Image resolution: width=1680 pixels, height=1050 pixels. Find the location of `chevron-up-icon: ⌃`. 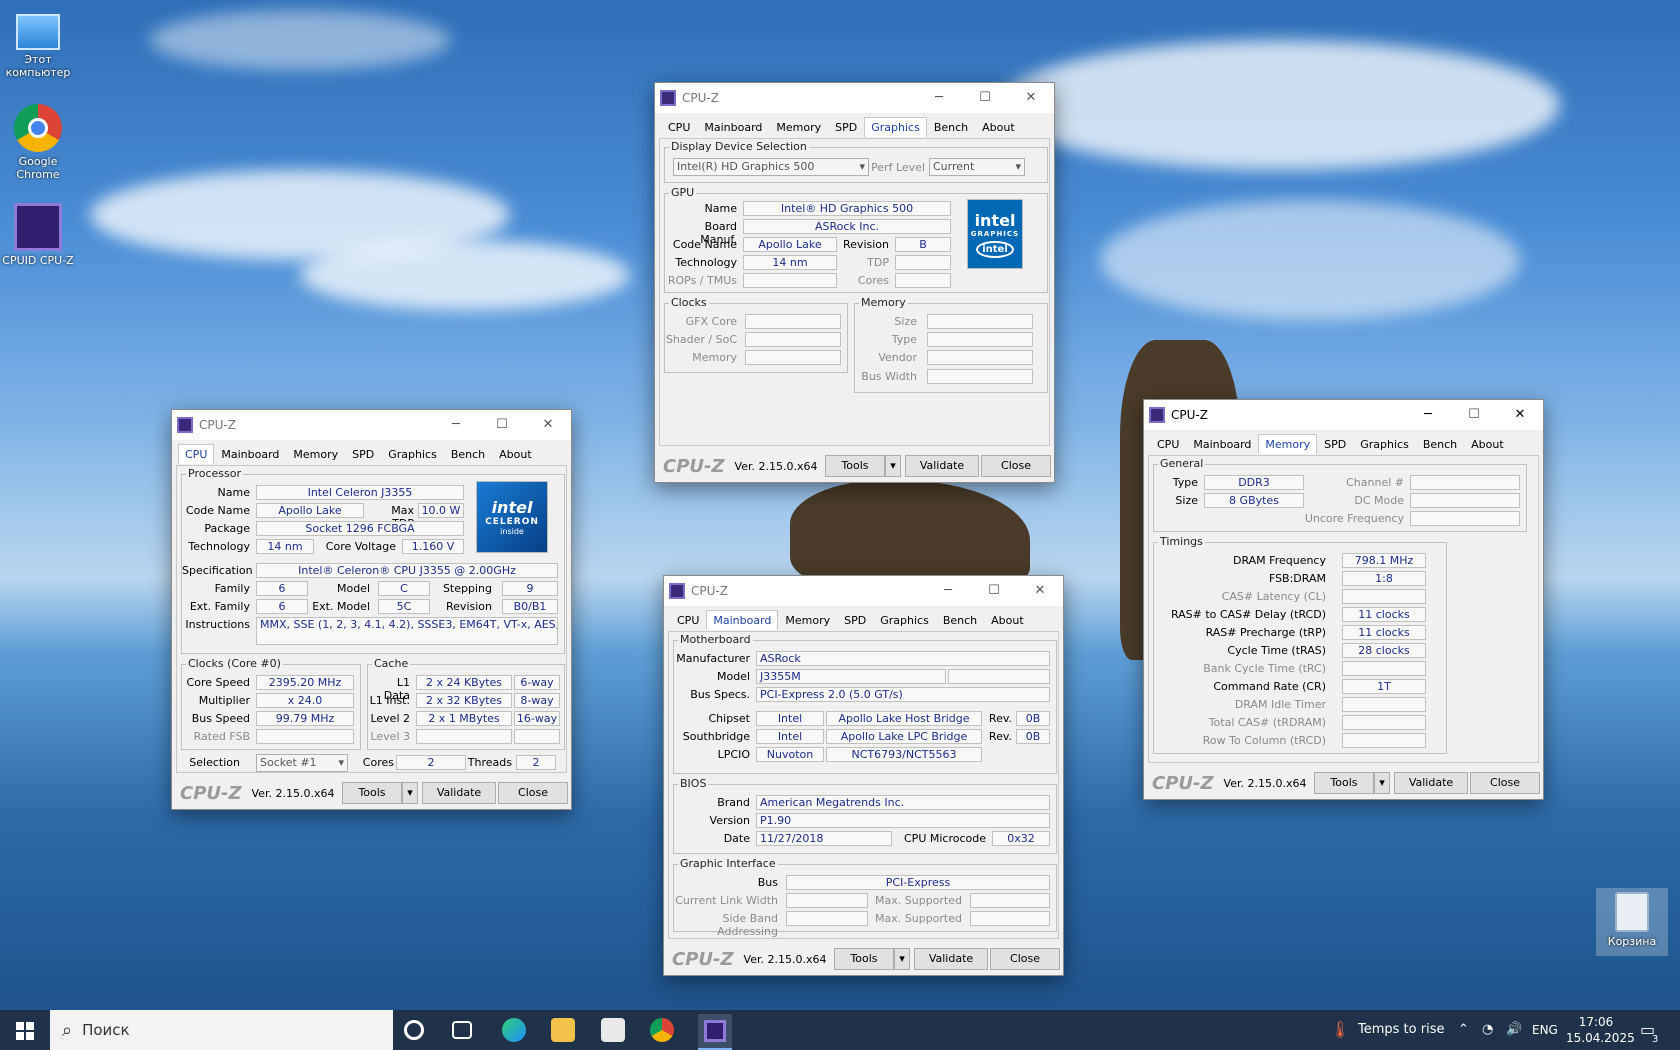

chevron-up-icon: ⌃ is located at coordinates (1463, 1030).